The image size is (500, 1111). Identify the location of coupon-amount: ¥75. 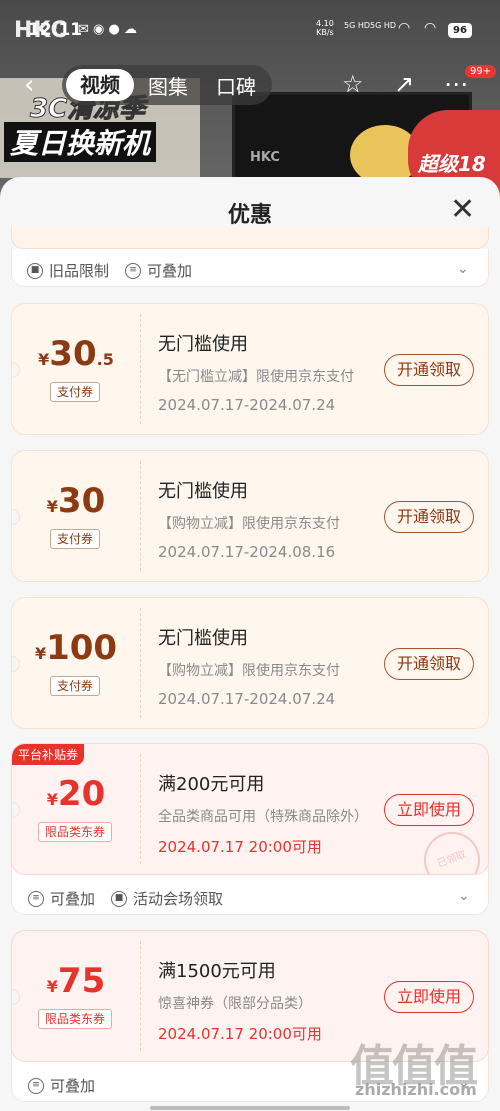
(76, 981).